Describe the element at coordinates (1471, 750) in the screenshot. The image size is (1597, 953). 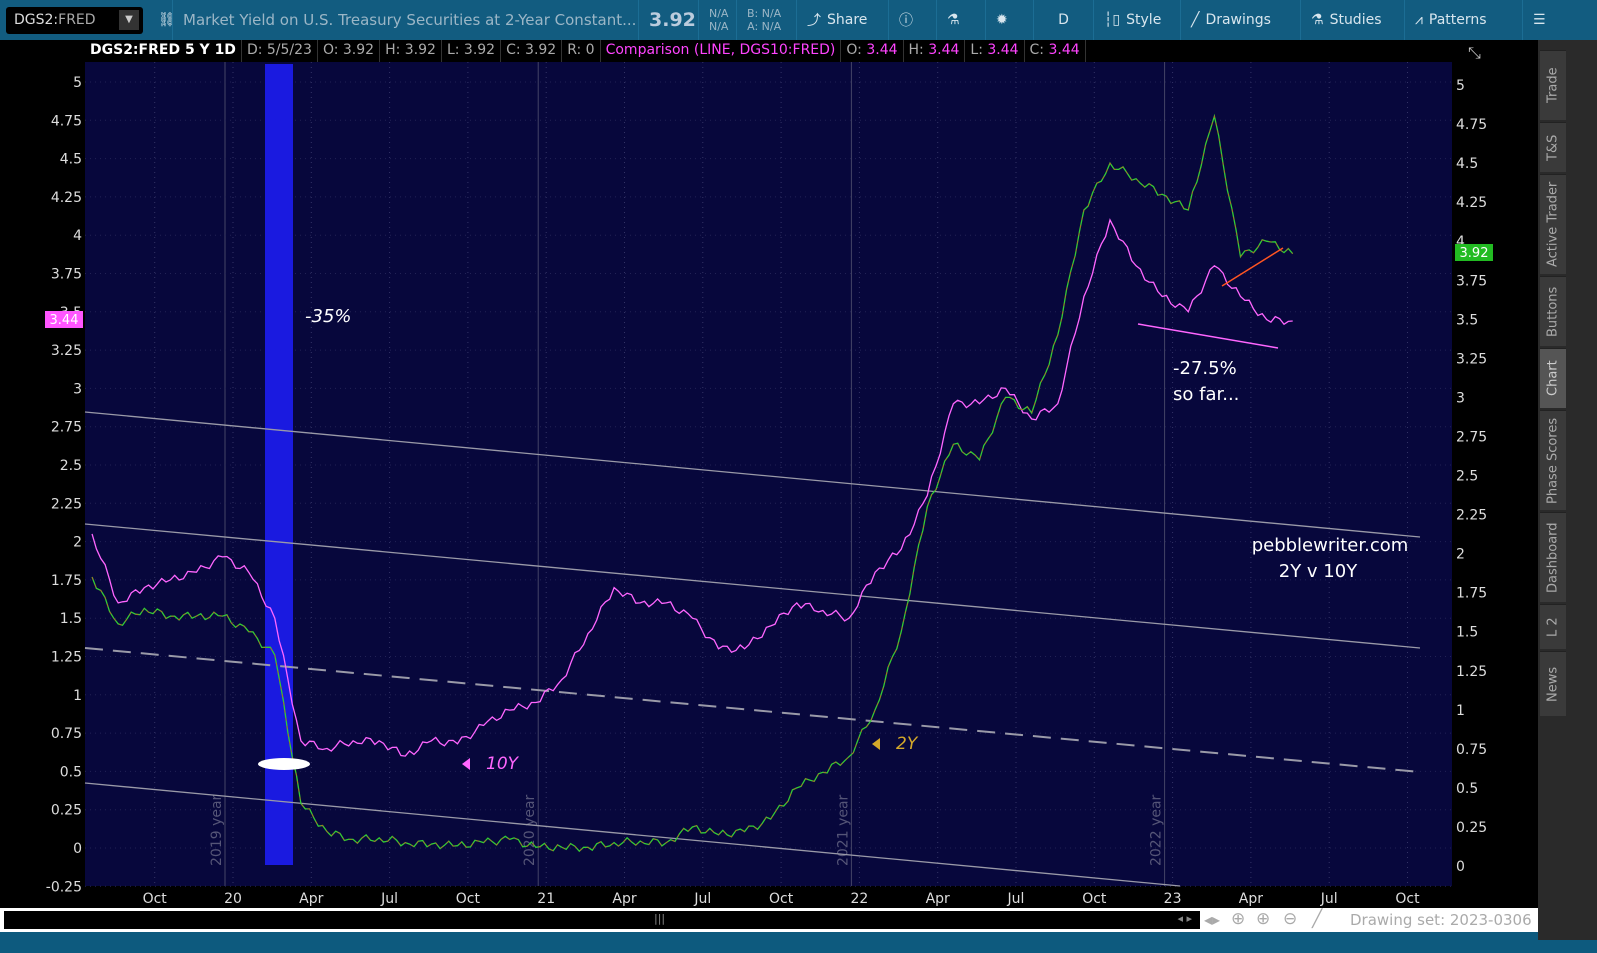
I see `right-axis-tick: 0.75` at that location.